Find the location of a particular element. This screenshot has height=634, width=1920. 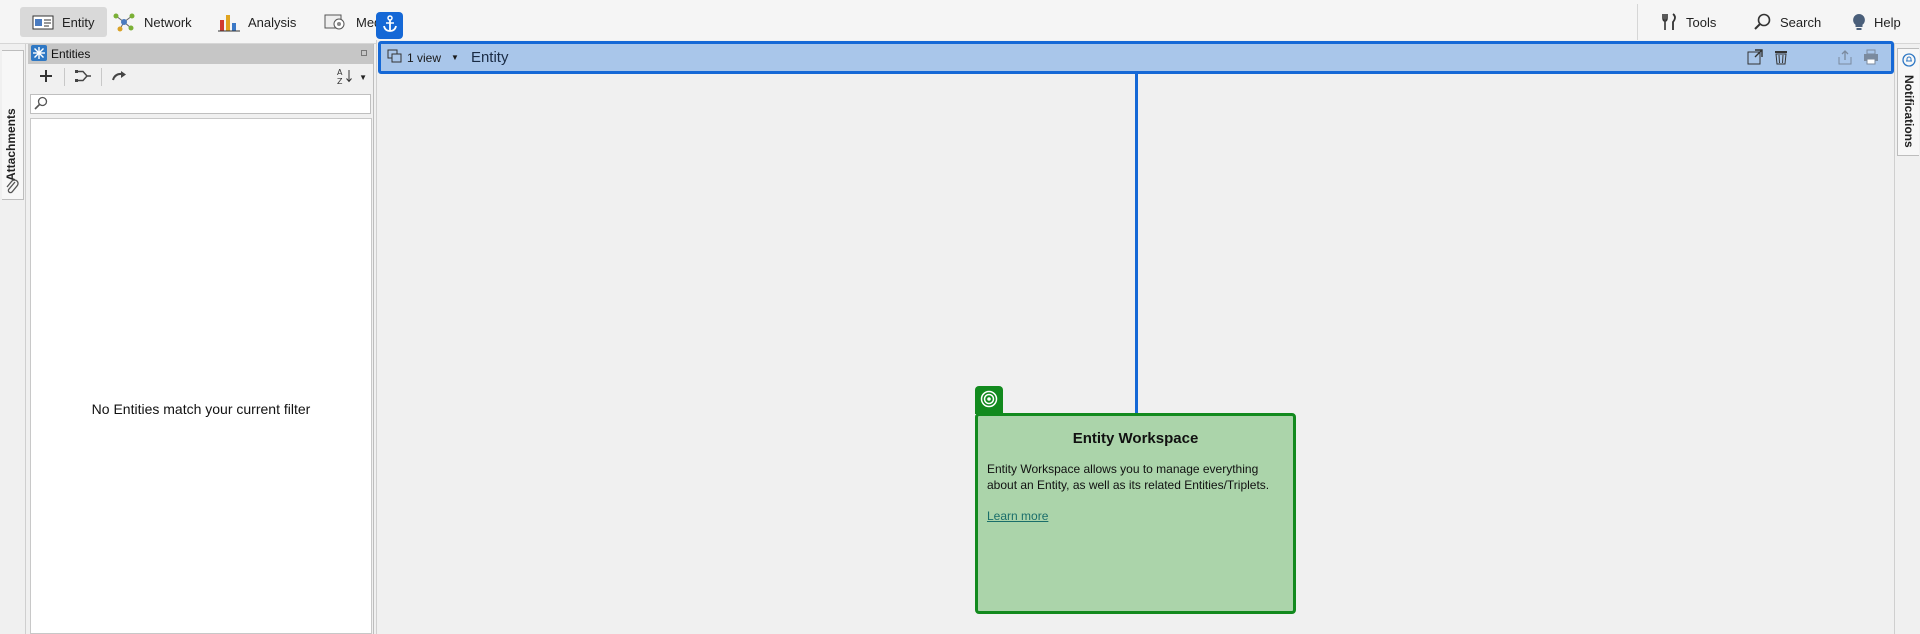

anchor-badge is located at coordinates (389, 25).